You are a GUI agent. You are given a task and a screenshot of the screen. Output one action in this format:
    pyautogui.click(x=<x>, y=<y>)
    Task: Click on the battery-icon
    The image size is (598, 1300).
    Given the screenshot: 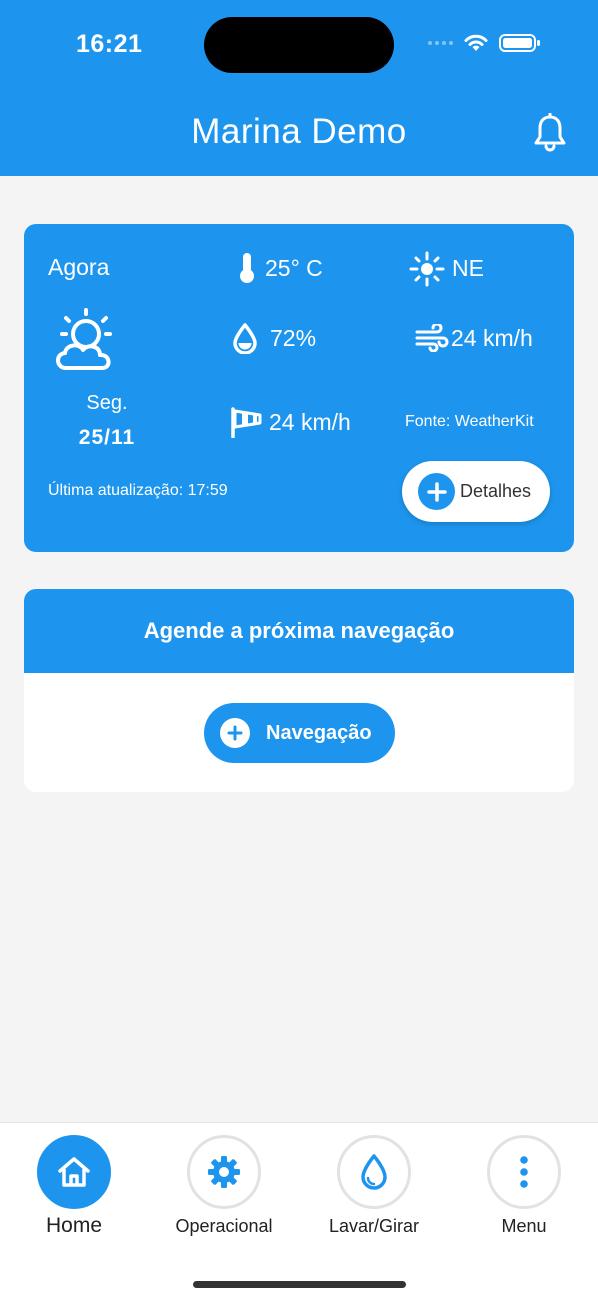 What is the action you would take?
    pyautogui.click(x=519, y=43)
    